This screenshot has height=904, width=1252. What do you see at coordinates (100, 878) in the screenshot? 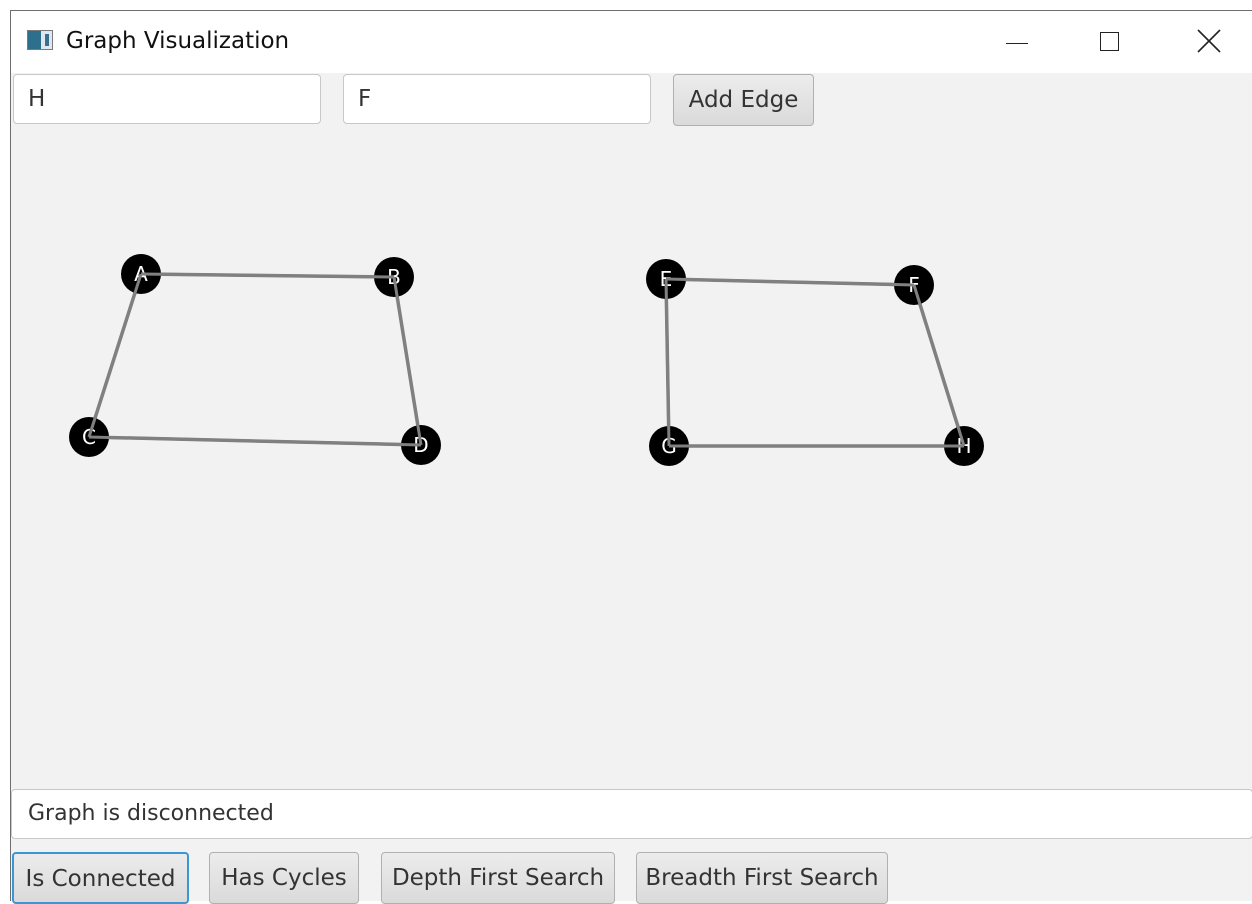
I see `is-connected-button: Is Connected` at bounding box center [100, 878].